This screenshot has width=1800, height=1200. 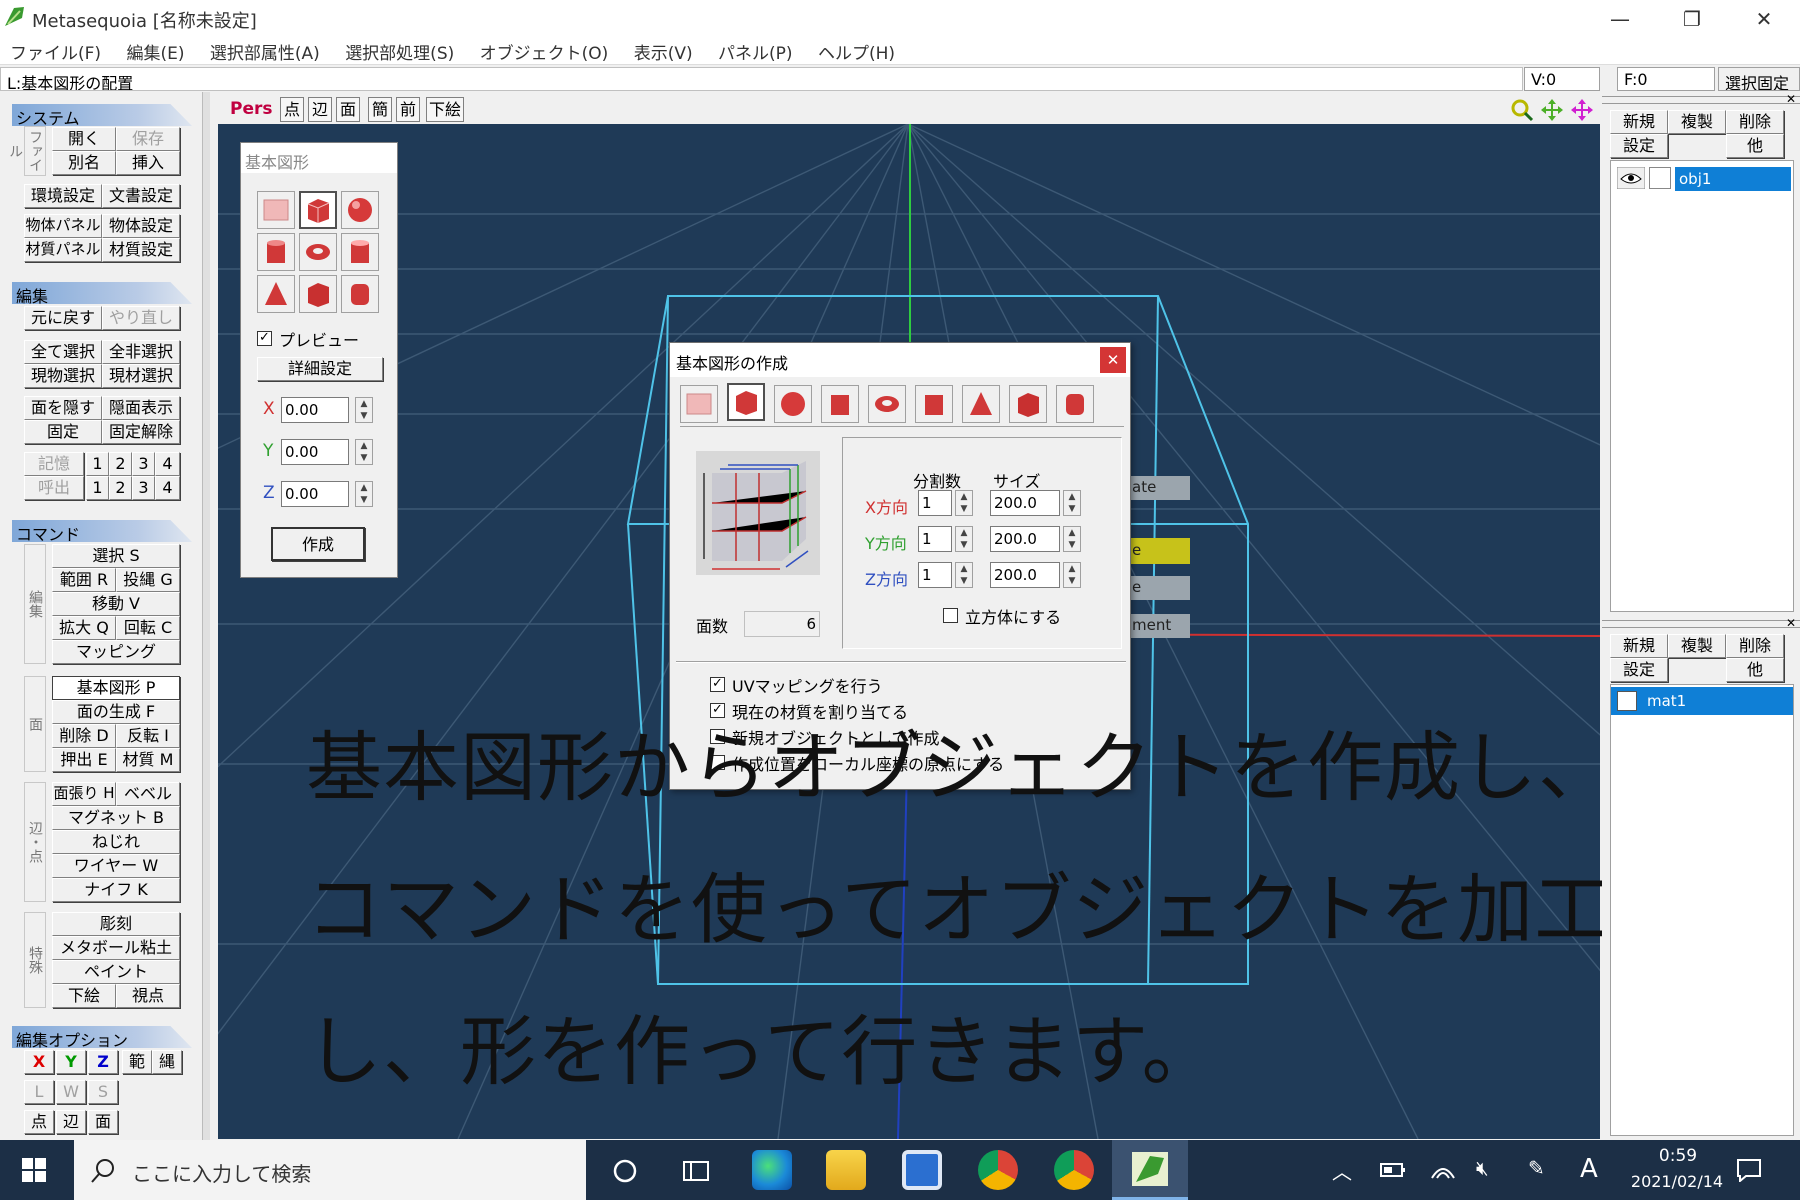 I want to click on material-command-button: 材質 M, so click(x=148, y=760).